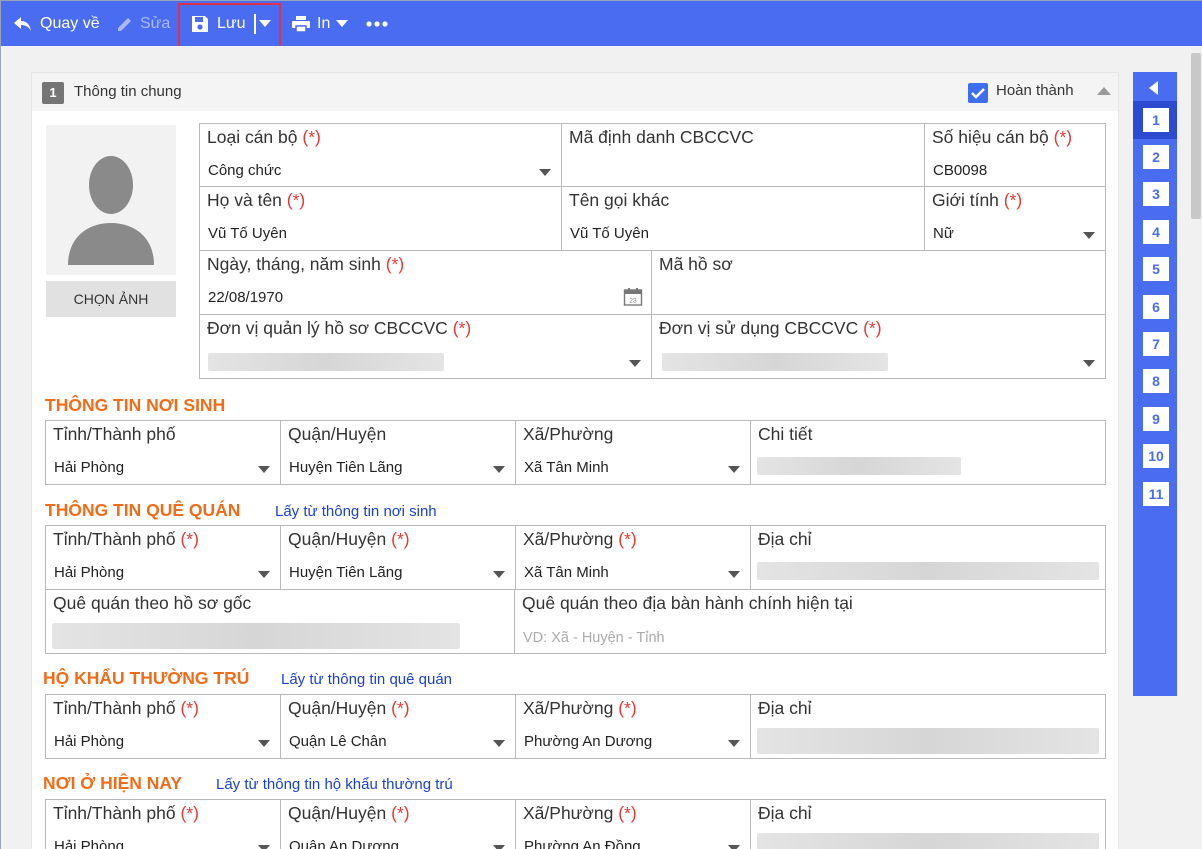 The width and height of the screenshot is (1202, 849). Describe the element at coordinates (398, 726) in the screenshot. I see `ho-khau-huyen-field: Quận/Huyện (*) Quận Lê Chân` at that location.